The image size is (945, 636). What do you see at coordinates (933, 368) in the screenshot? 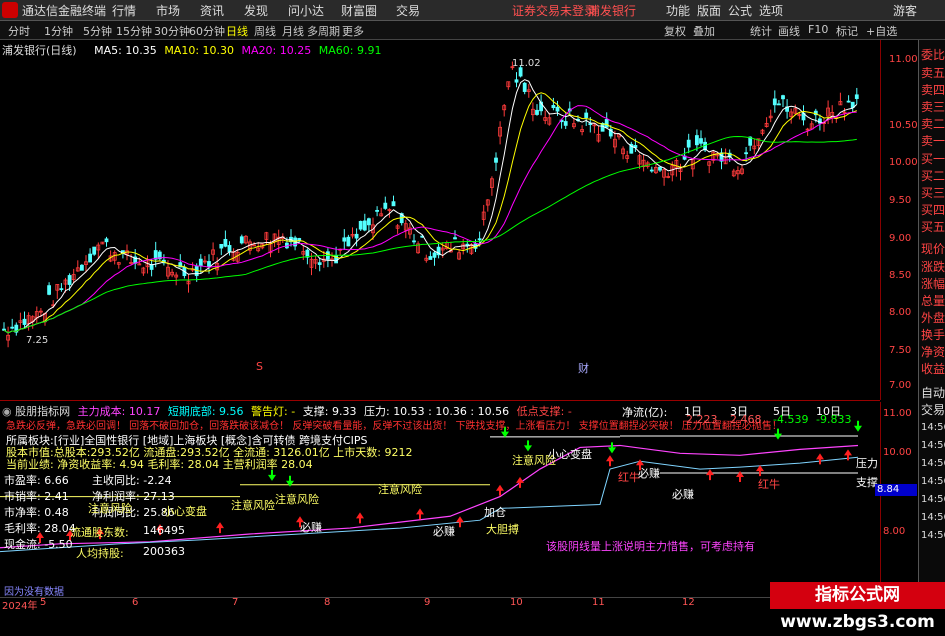
I see `quote-label: 收益` at bounding box center [933, 368].